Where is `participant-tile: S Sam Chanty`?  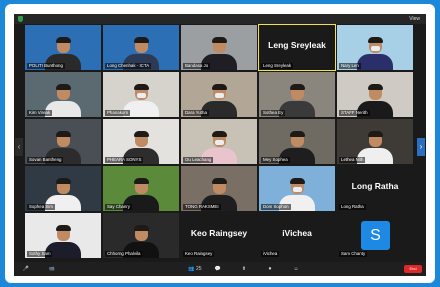 participant-tile: S Sam Chanty is located at coordinates (375, 235).